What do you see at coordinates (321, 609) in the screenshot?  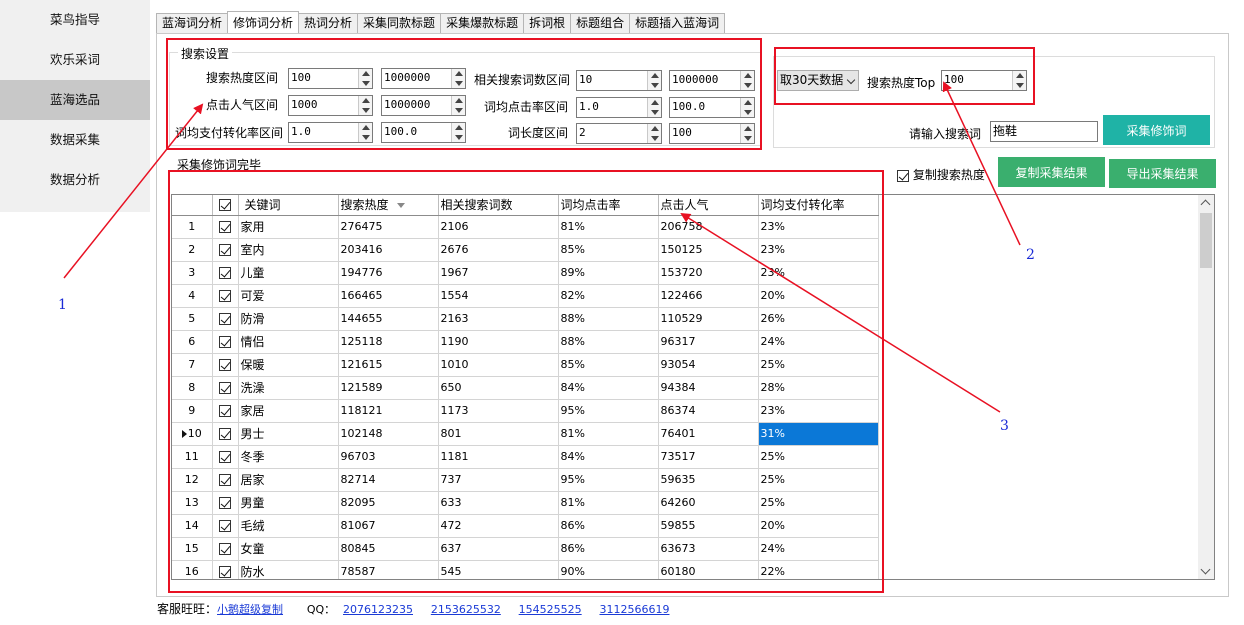 I see `qq-label: QQ：` at bounding box center [321, 609].